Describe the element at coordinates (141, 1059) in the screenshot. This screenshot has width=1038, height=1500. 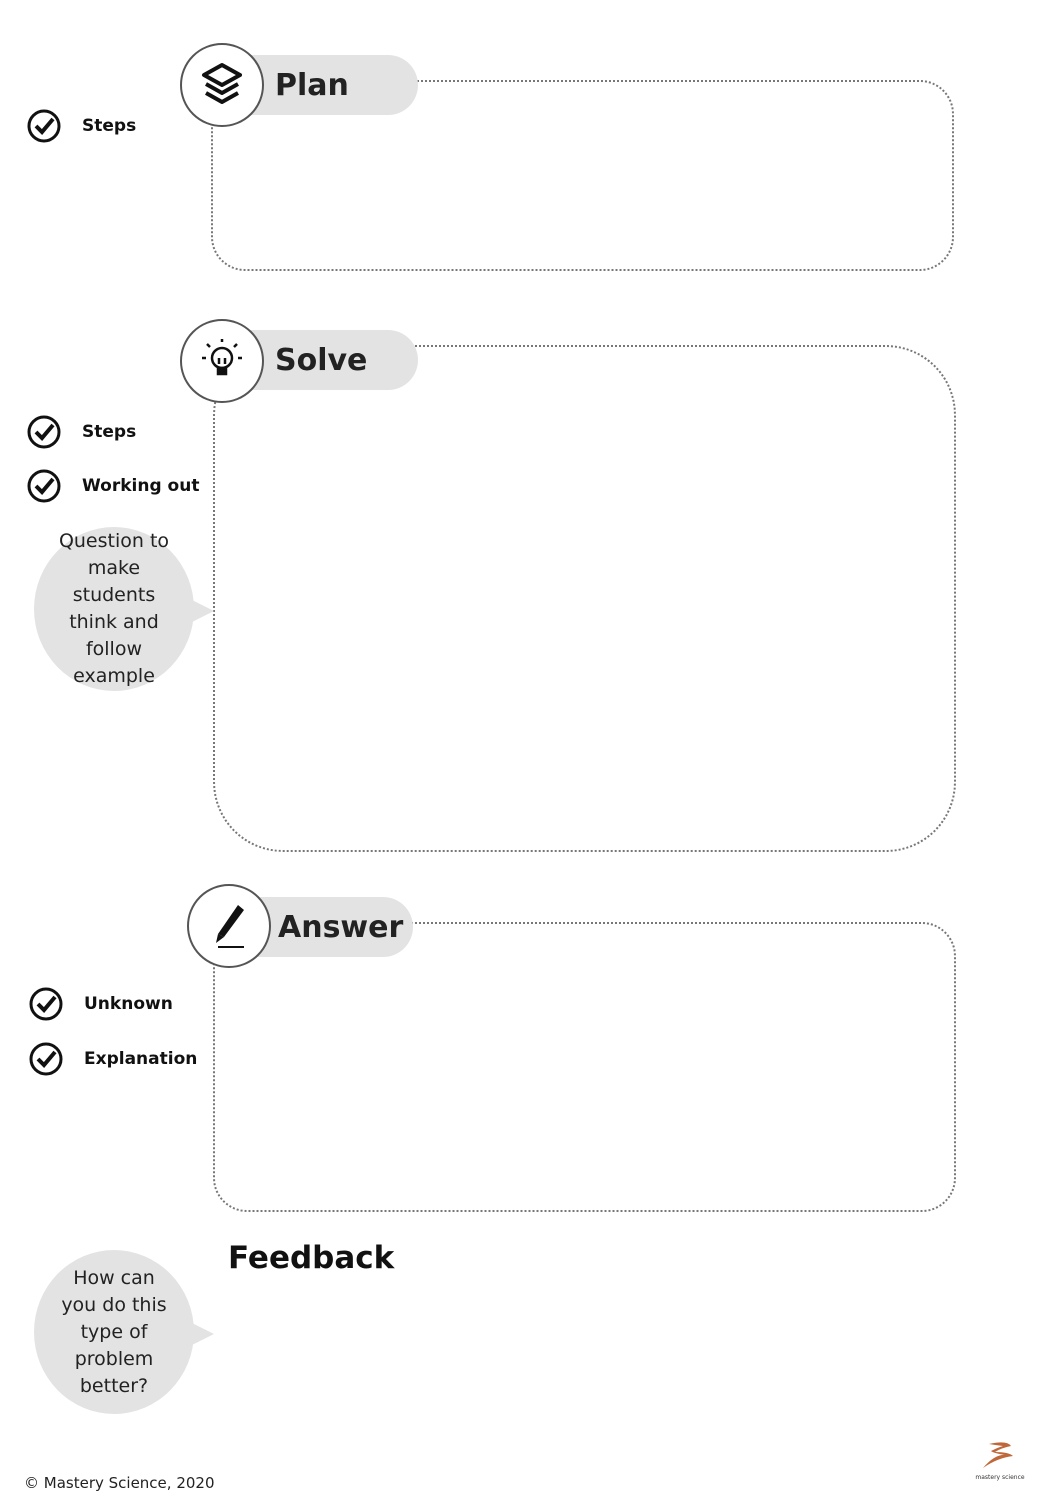
I see `check-label: Explanation` at that location.